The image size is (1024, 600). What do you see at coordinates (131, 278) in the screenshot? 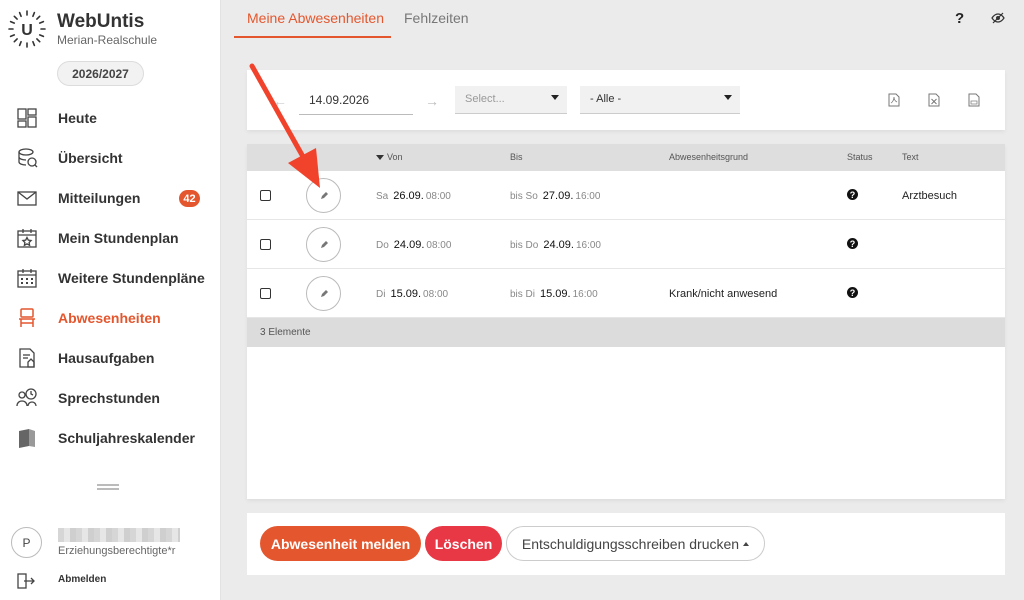
I see `nav-label: Weitere Stundenpläne` at bounding box center [131, 278].